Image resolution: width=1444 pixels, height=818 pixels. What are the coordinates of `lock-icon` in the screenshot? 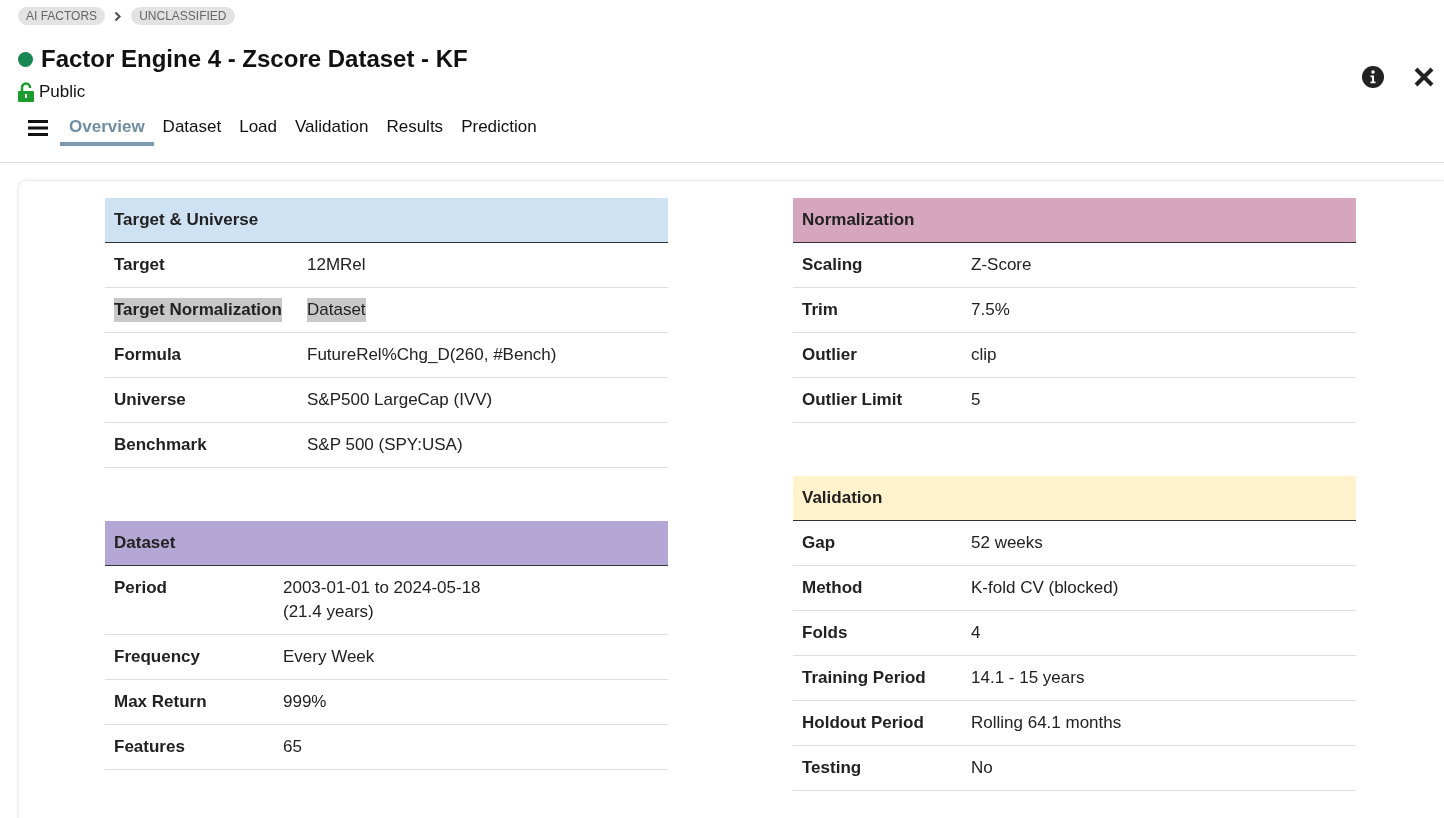 It's located at (26, 92).